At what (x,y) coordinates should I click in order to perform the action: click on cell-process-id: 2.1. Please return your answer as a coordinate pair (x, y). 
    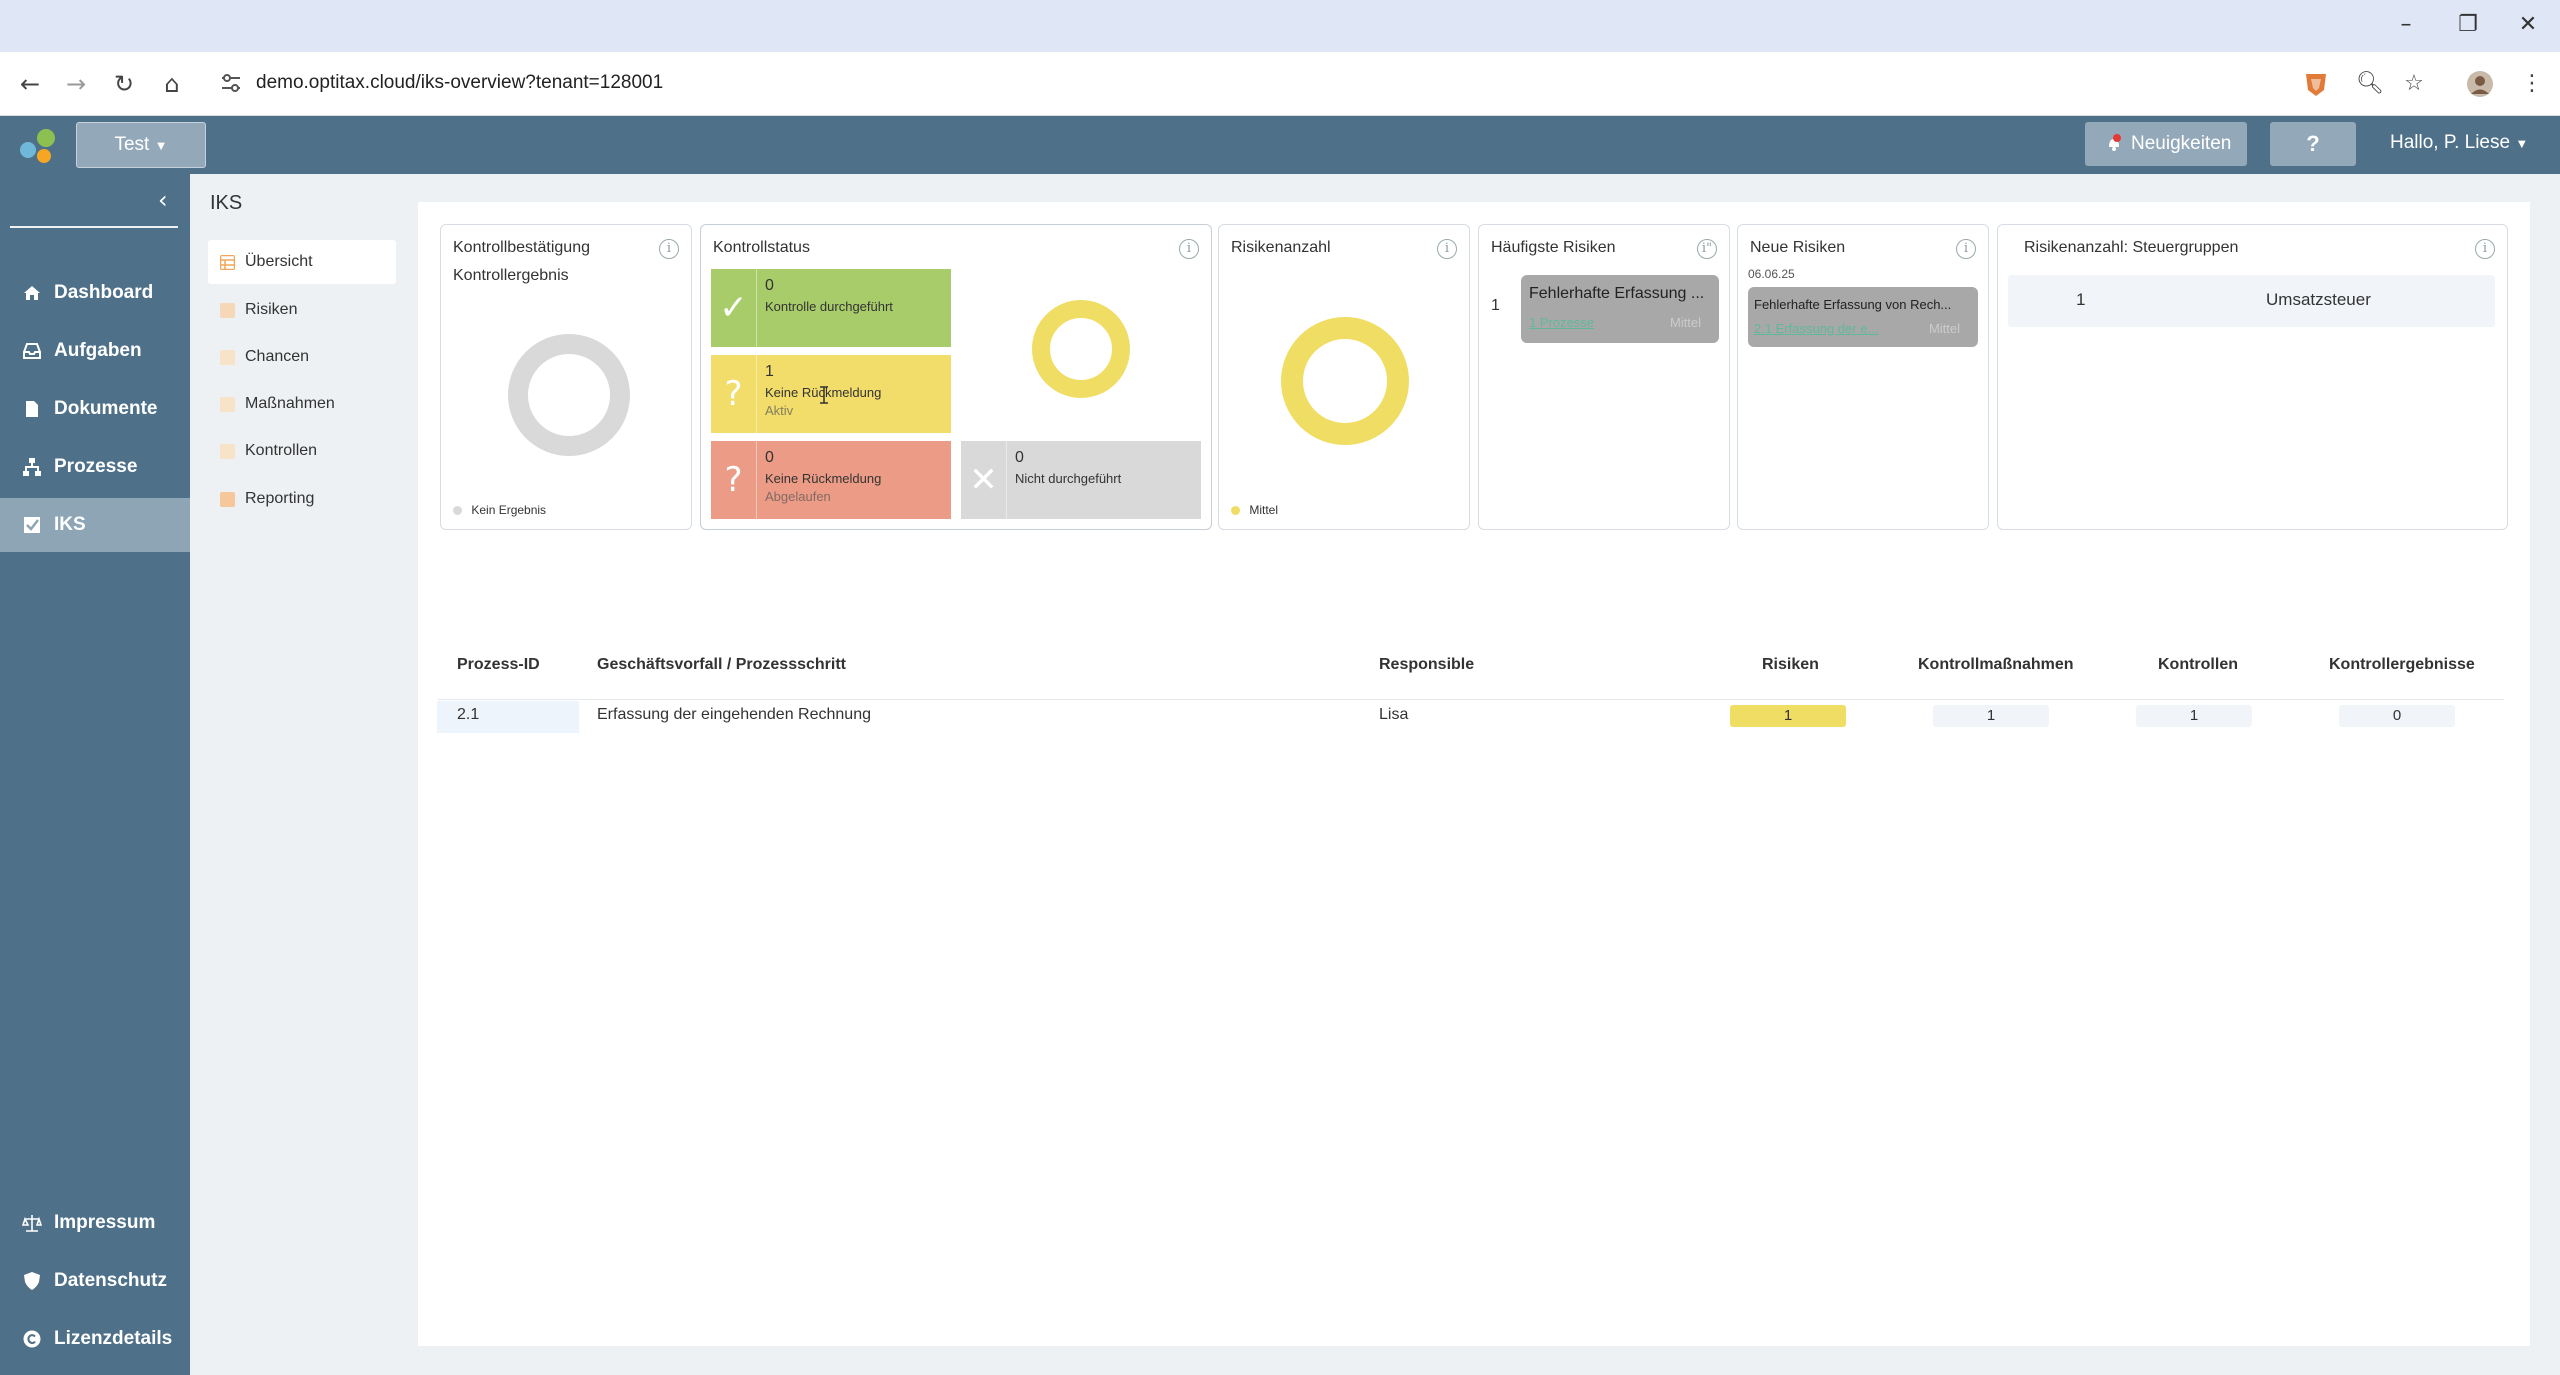
    Looking at the image, I should click on (468, 714).